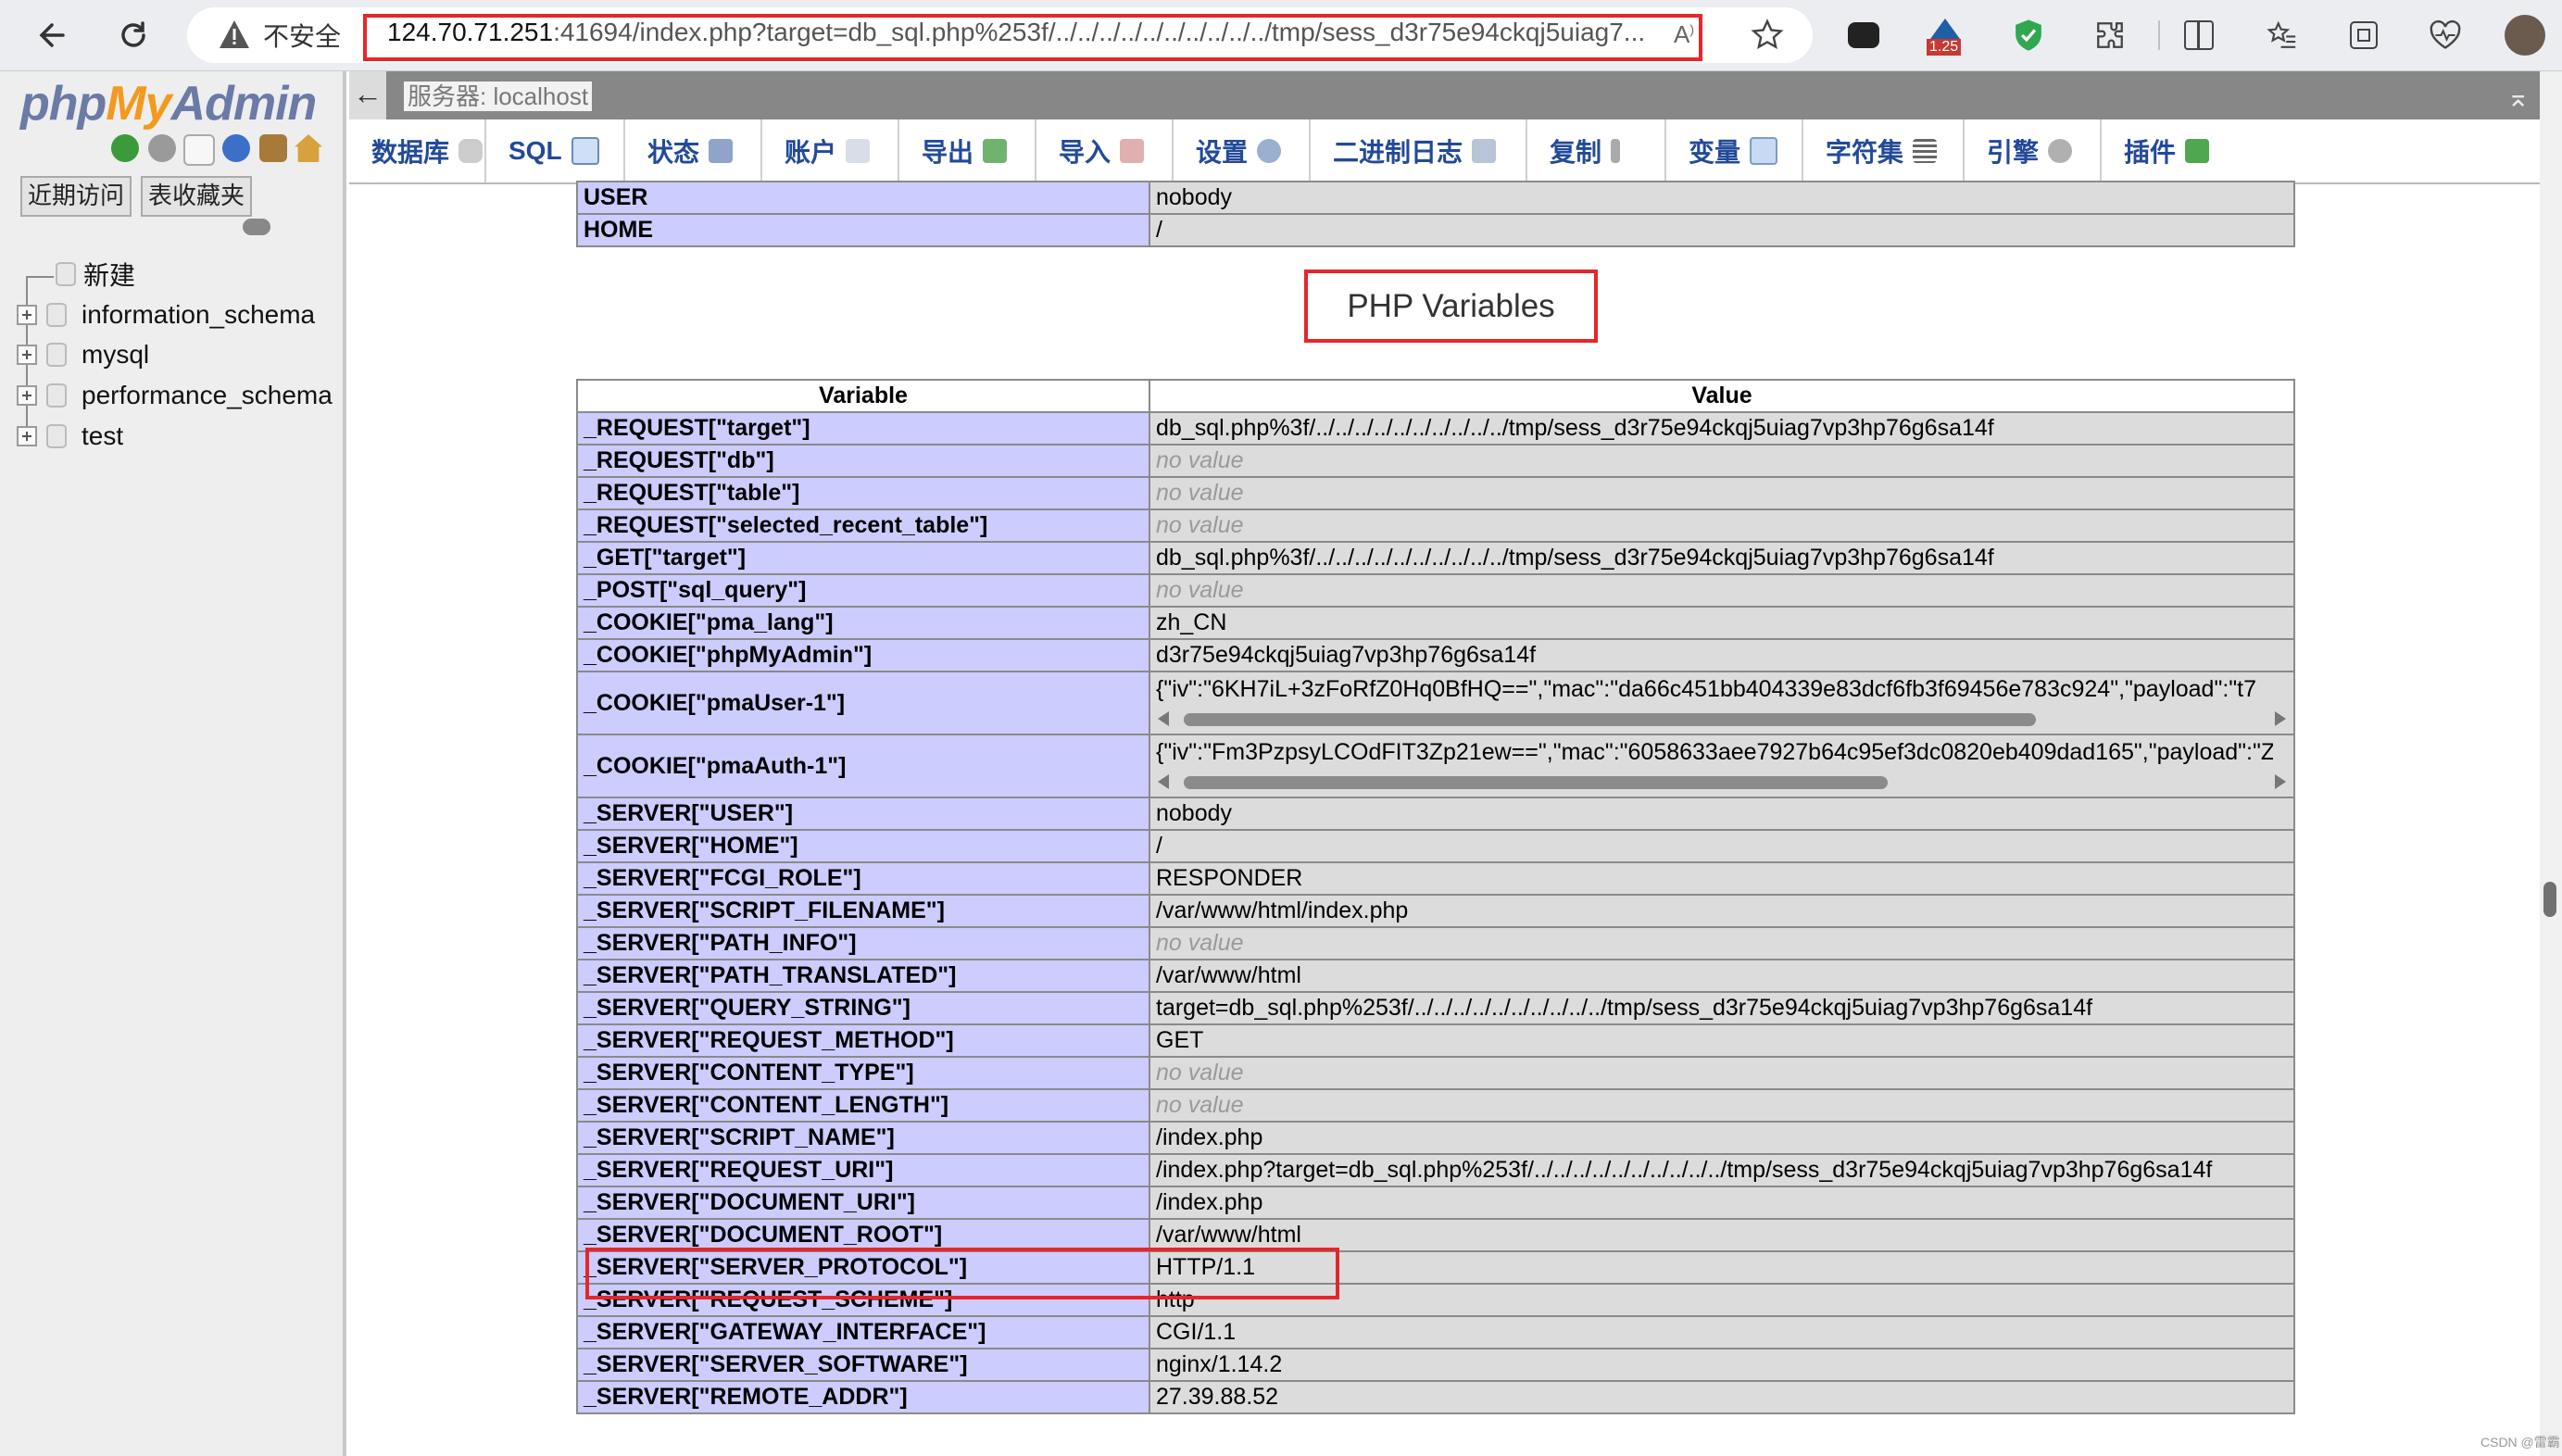  What do you see at coordinates (83, 354) in the screenshot?
I see `database-item: mysql` at bounding box center [83, 354].